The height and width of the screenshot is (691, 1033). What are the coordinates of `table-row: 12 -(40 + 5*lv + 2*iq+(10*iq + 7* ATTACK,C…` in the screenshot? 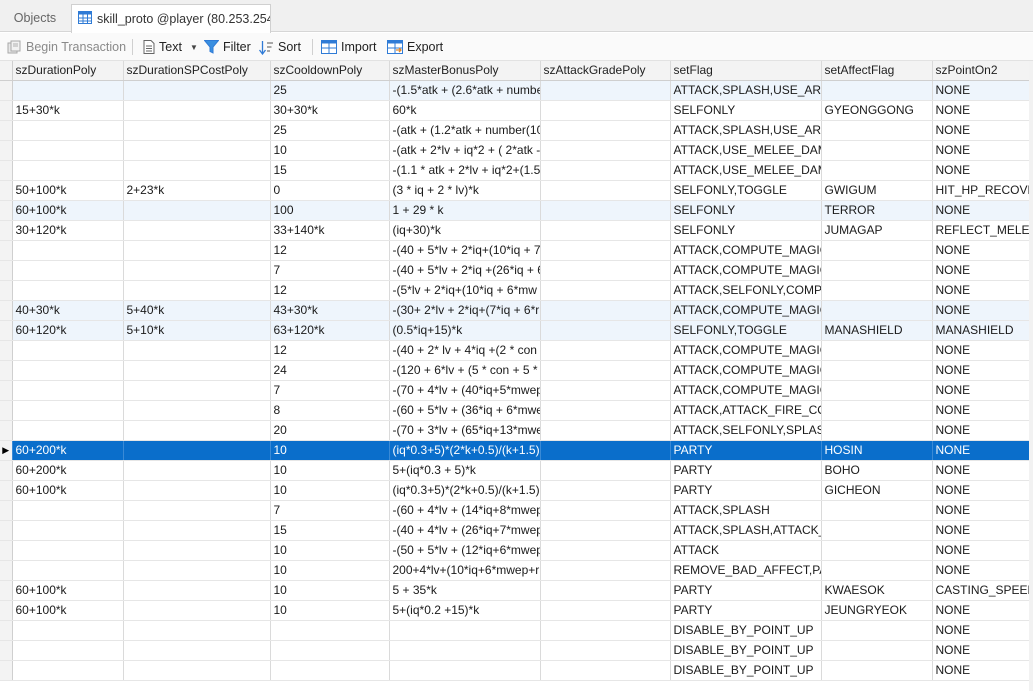 It's located at (515, 250).